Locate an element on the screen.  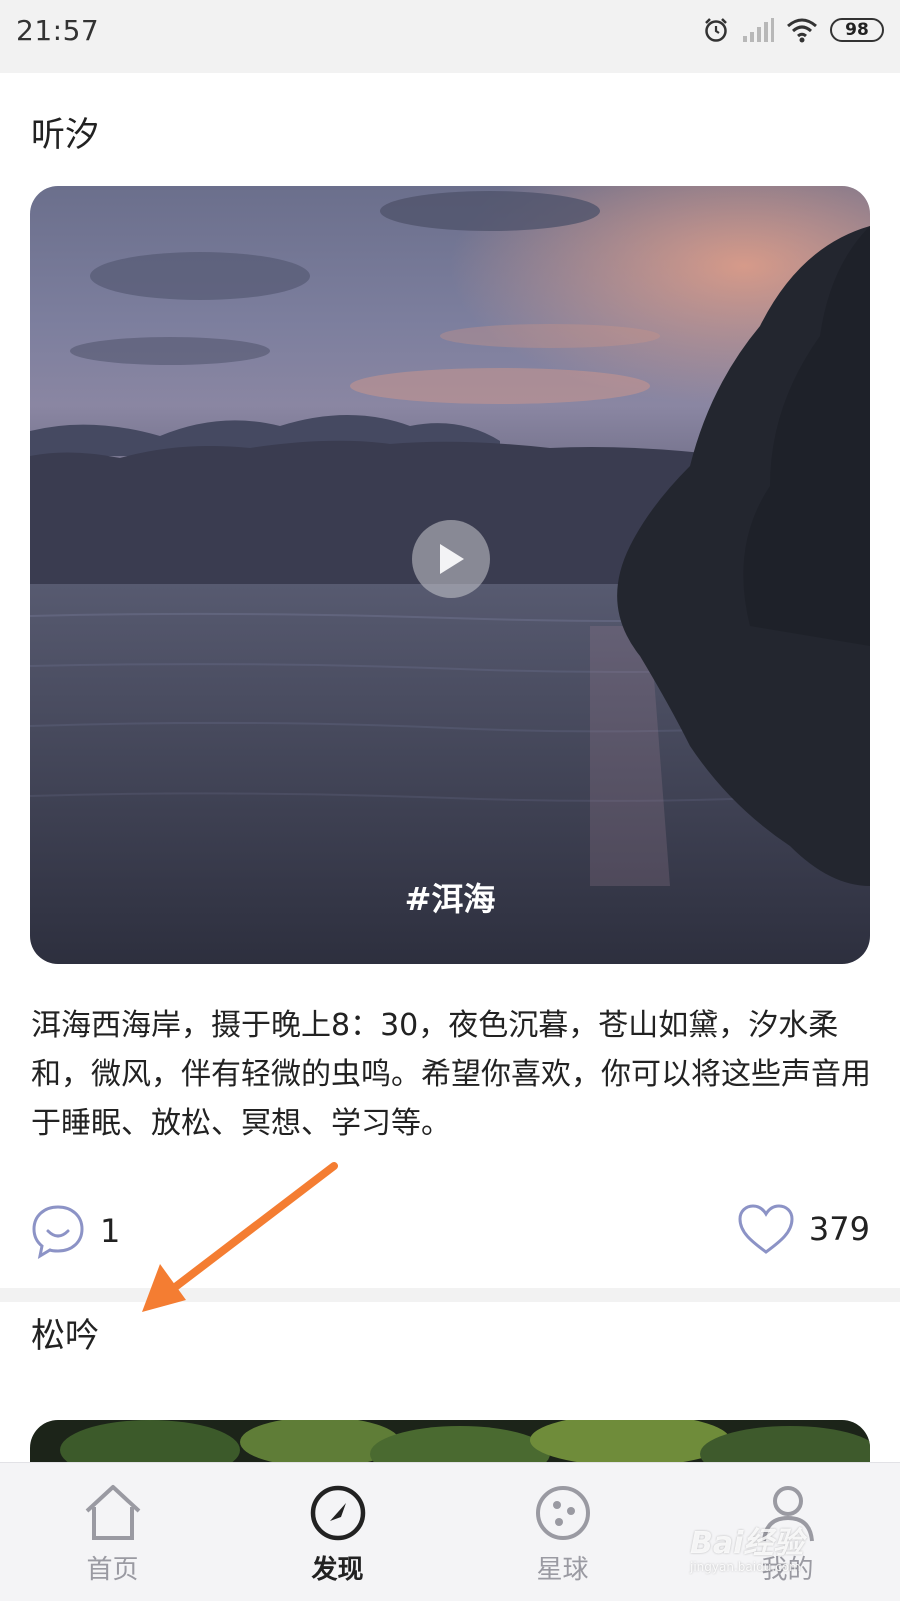
battery-level: 98 is located at coordinates (857, 30).